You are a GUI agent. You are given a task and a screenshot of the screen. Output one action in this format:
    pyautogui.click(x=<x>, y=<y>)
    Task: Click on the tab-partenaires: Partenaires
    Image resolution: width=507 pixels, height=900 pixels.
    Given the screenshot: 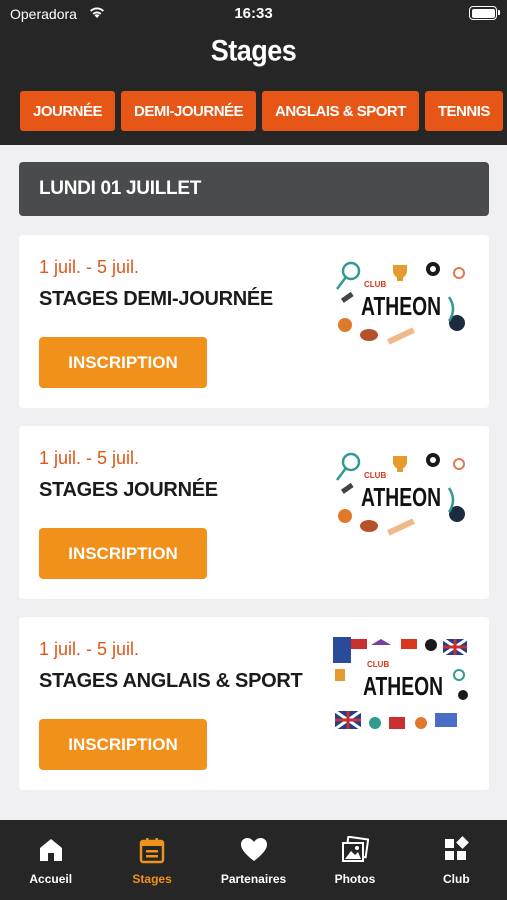 What is the action you would take?
    pyautogui.click(x=253, y=860)
    